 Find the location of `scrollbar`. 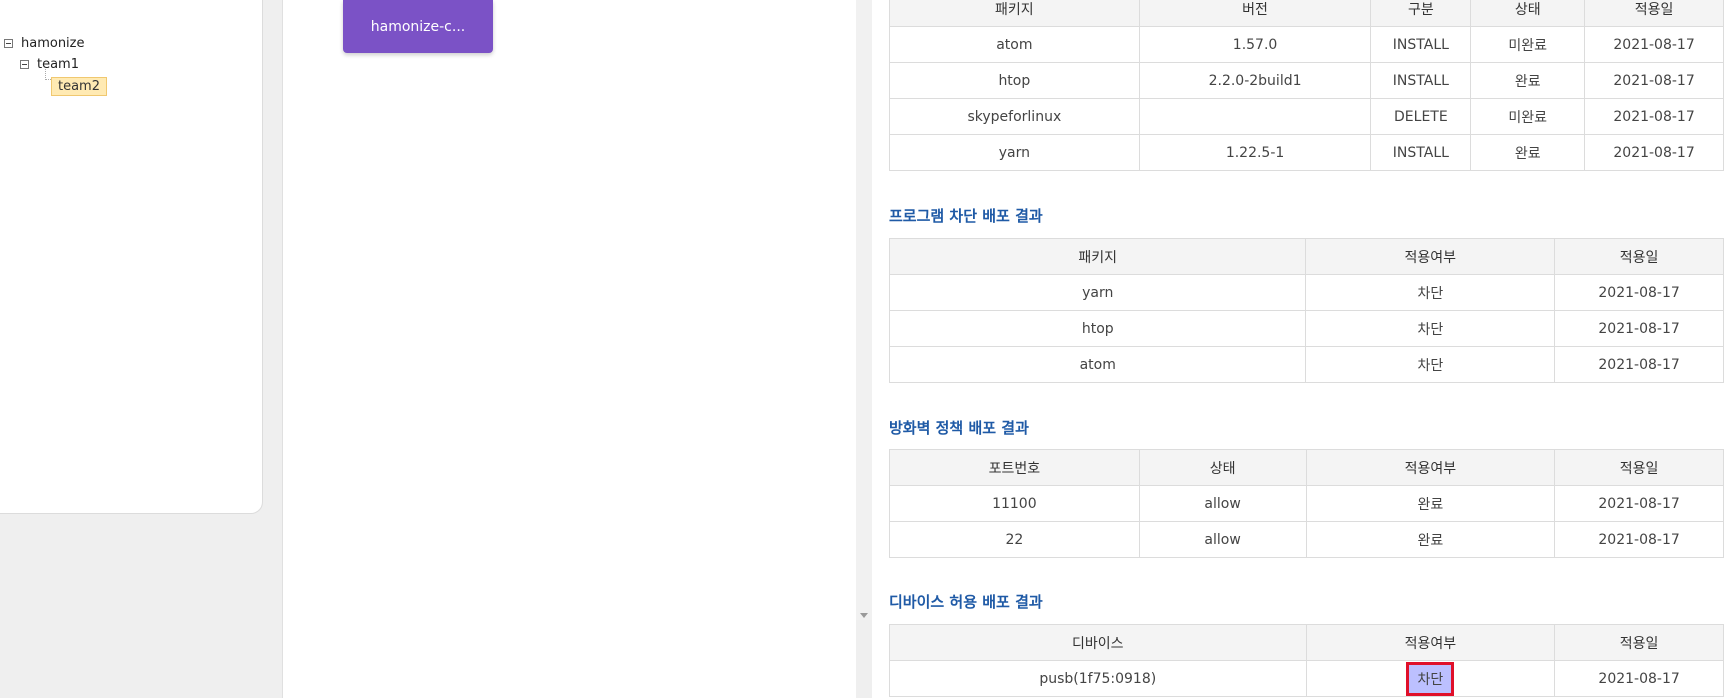

scrollbar is located at coordinates (864, 310).